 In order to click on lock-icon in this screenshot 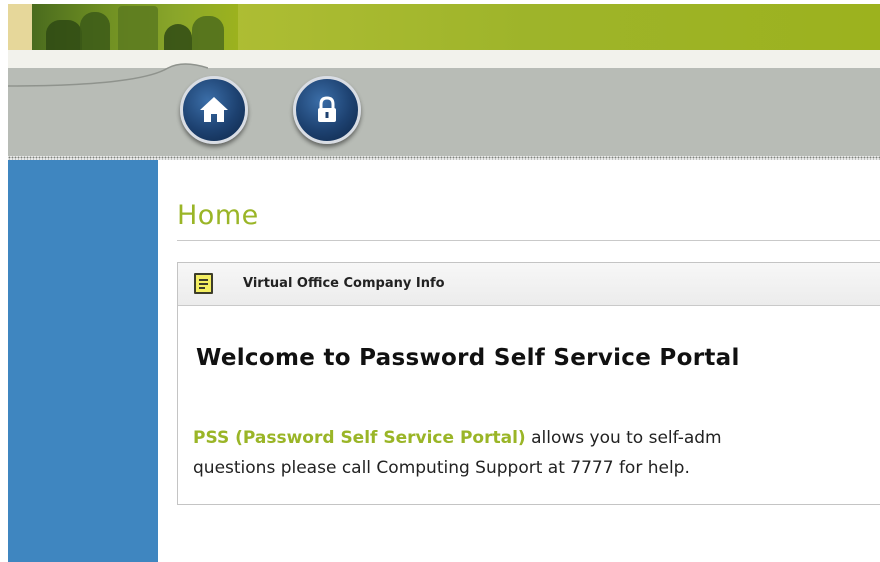, I will do `click(327, 109)`.